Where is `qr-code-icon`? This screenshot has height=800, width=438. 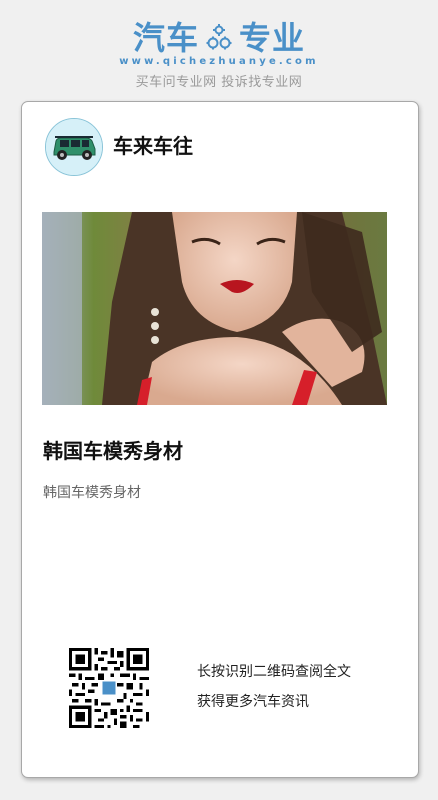
qr-code-icon is located at coordinates (109, 688).